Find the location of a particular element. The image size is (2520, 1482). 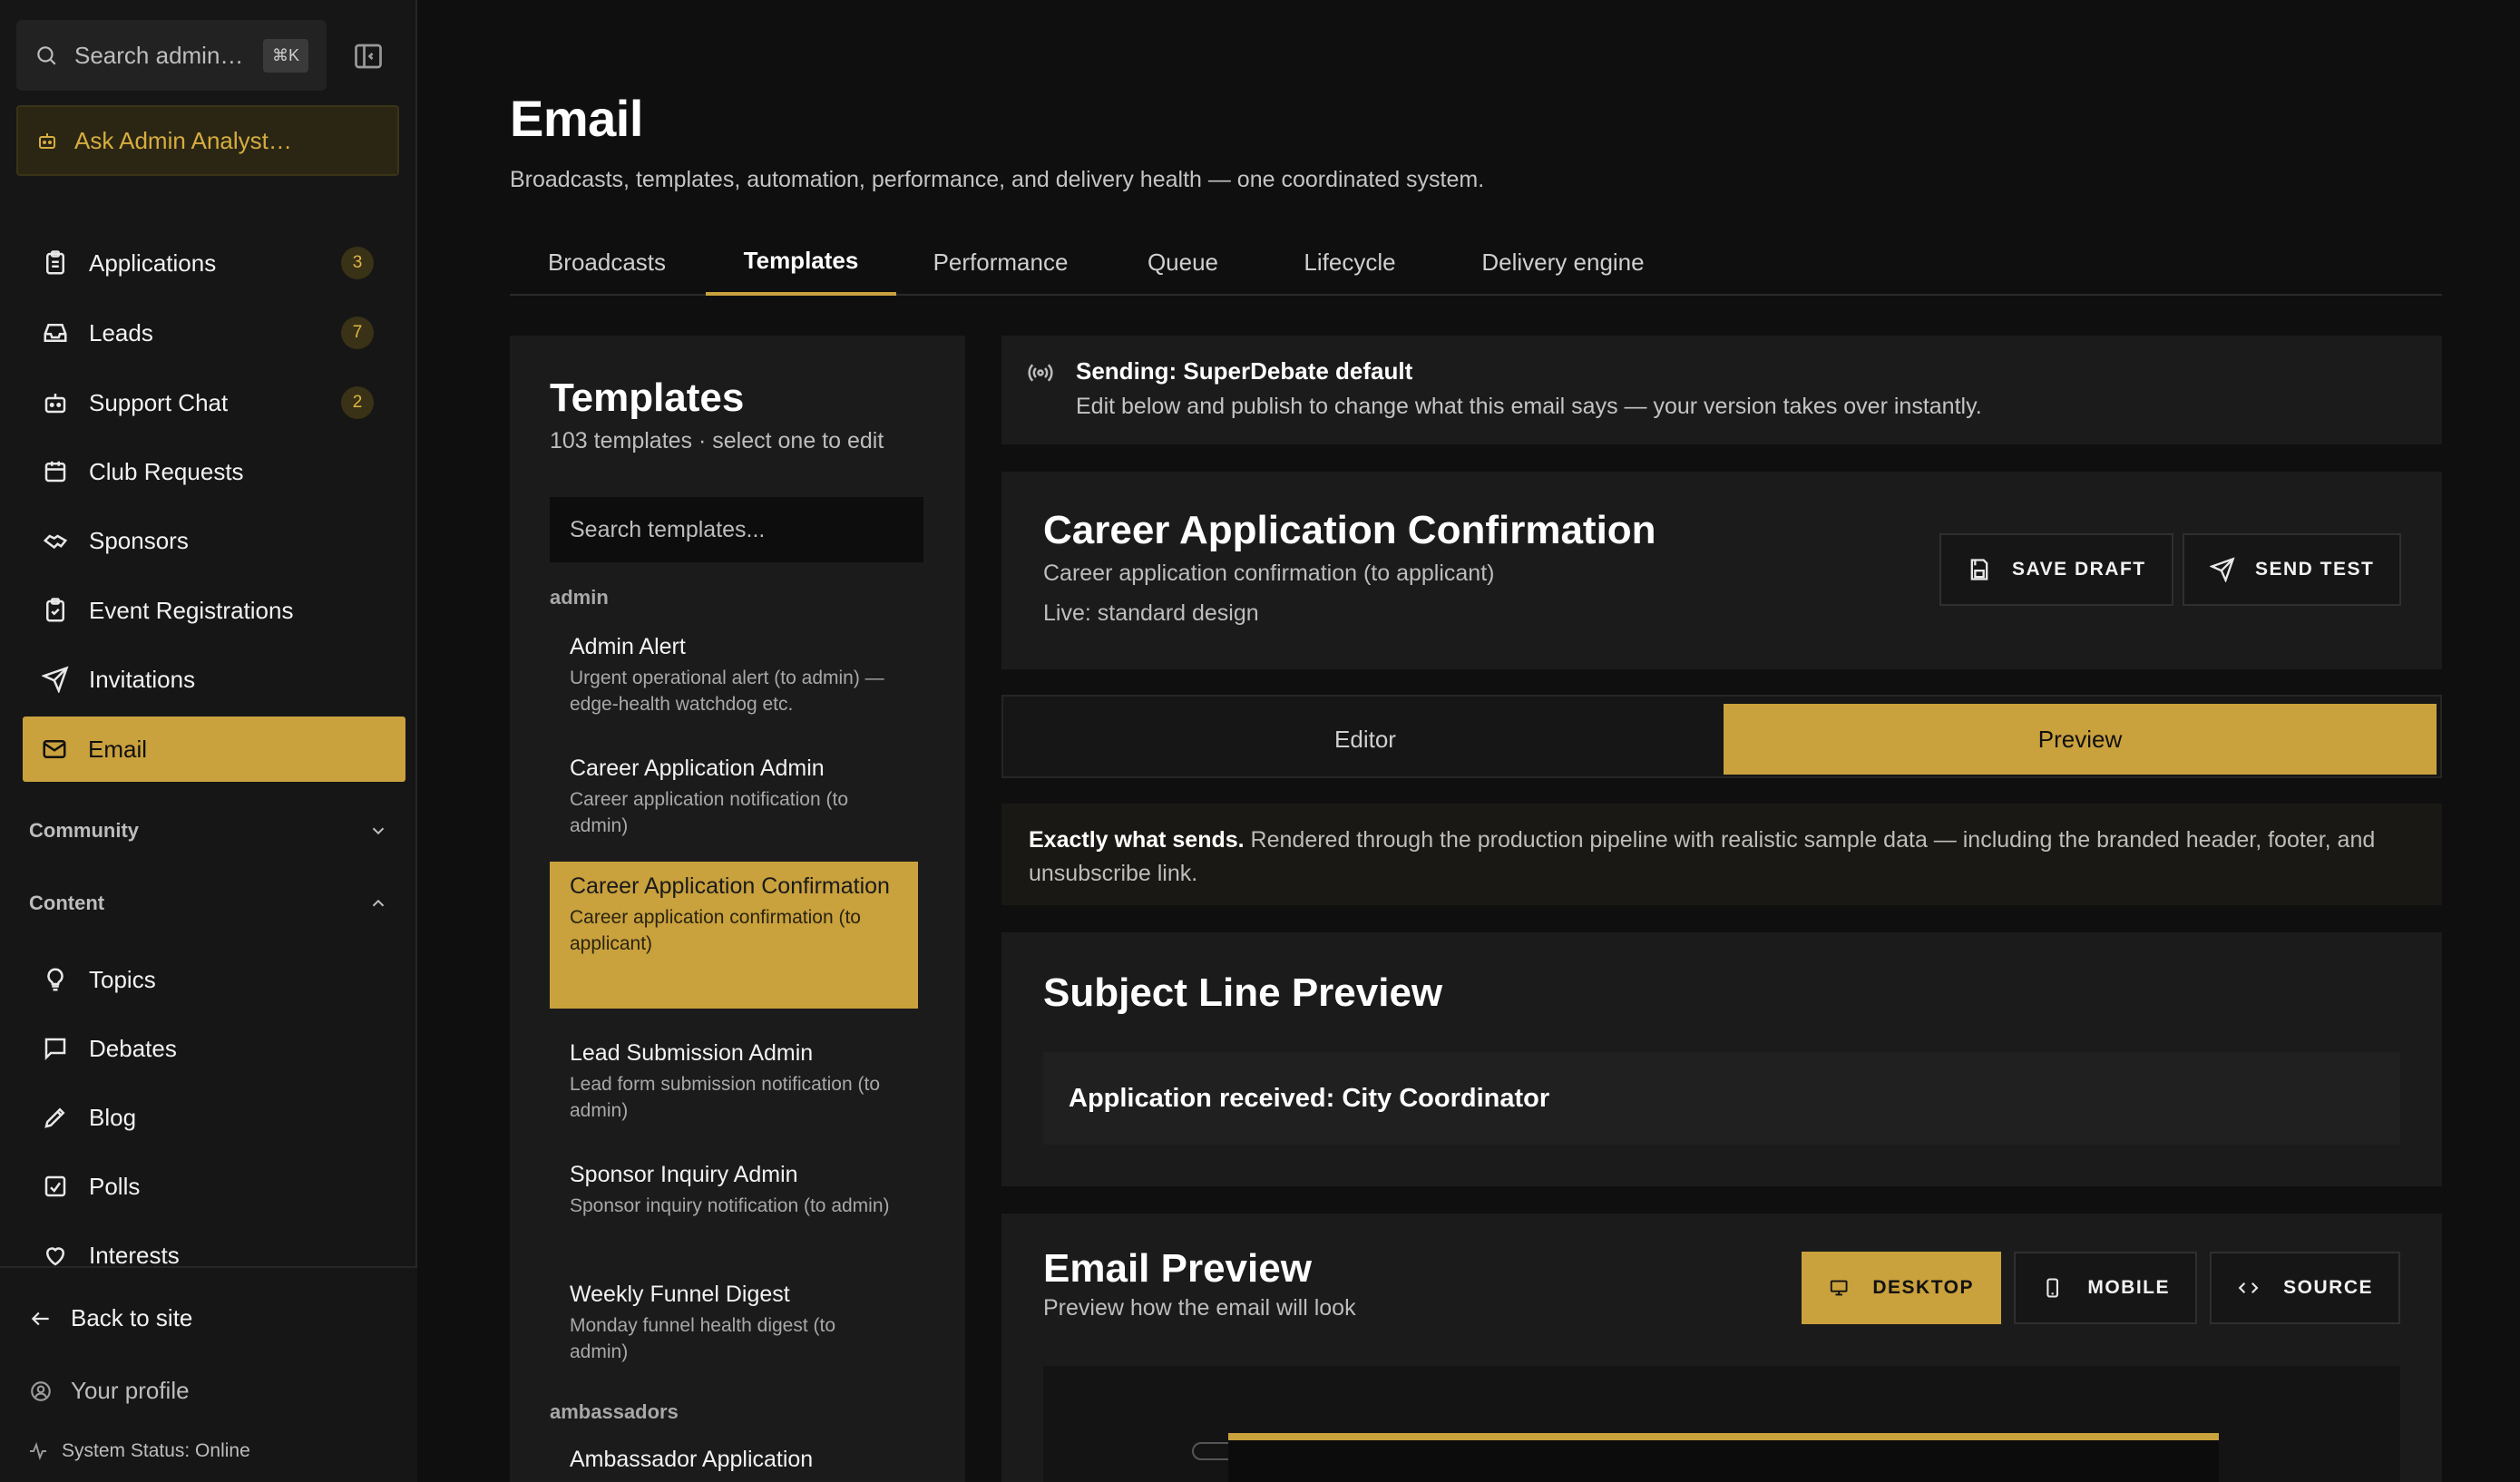

source-view-button: SOURCE is located at coordinates (2305, 1288).